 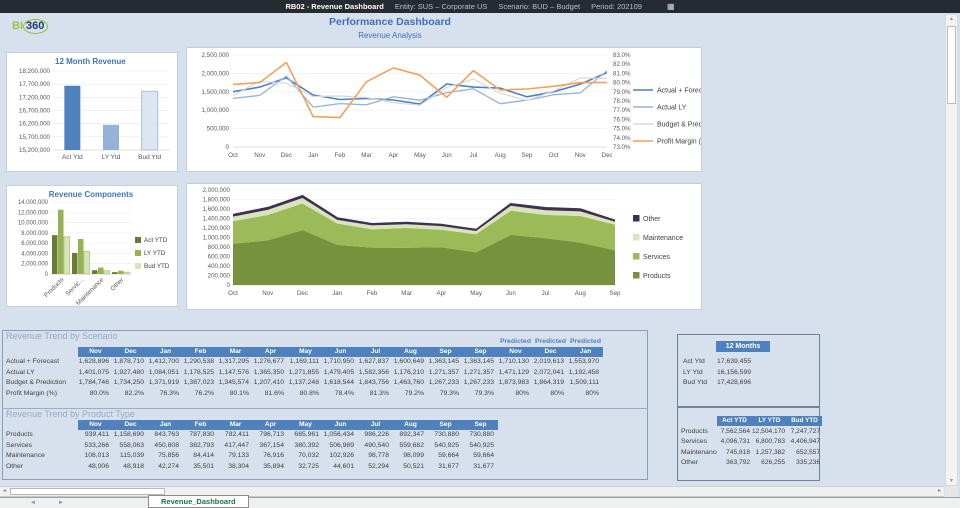 I want to click on column-header: Bud YTD, so click(x=804, y=421).